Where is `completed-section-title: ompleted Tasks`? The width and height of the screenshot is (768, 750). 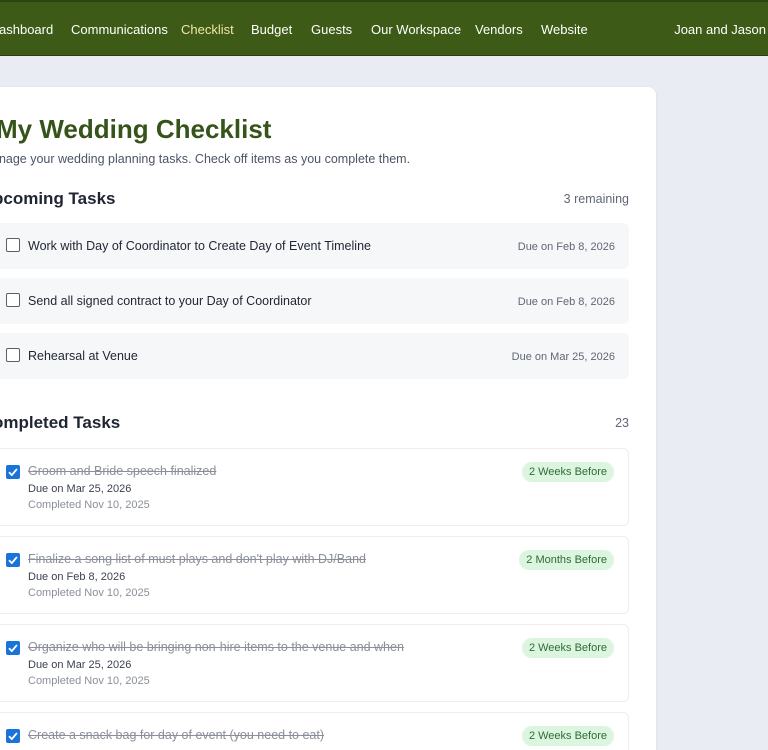
completed-section-title: ompleted Tasks is located at coordinates (60, 422).